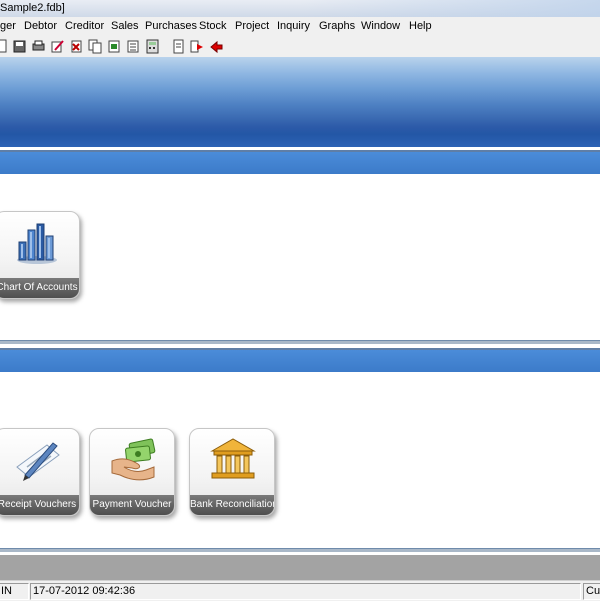 The image size is (600, 601). I want to click on tile-payment-voucher: Payment Voucher, so click(132, 472).